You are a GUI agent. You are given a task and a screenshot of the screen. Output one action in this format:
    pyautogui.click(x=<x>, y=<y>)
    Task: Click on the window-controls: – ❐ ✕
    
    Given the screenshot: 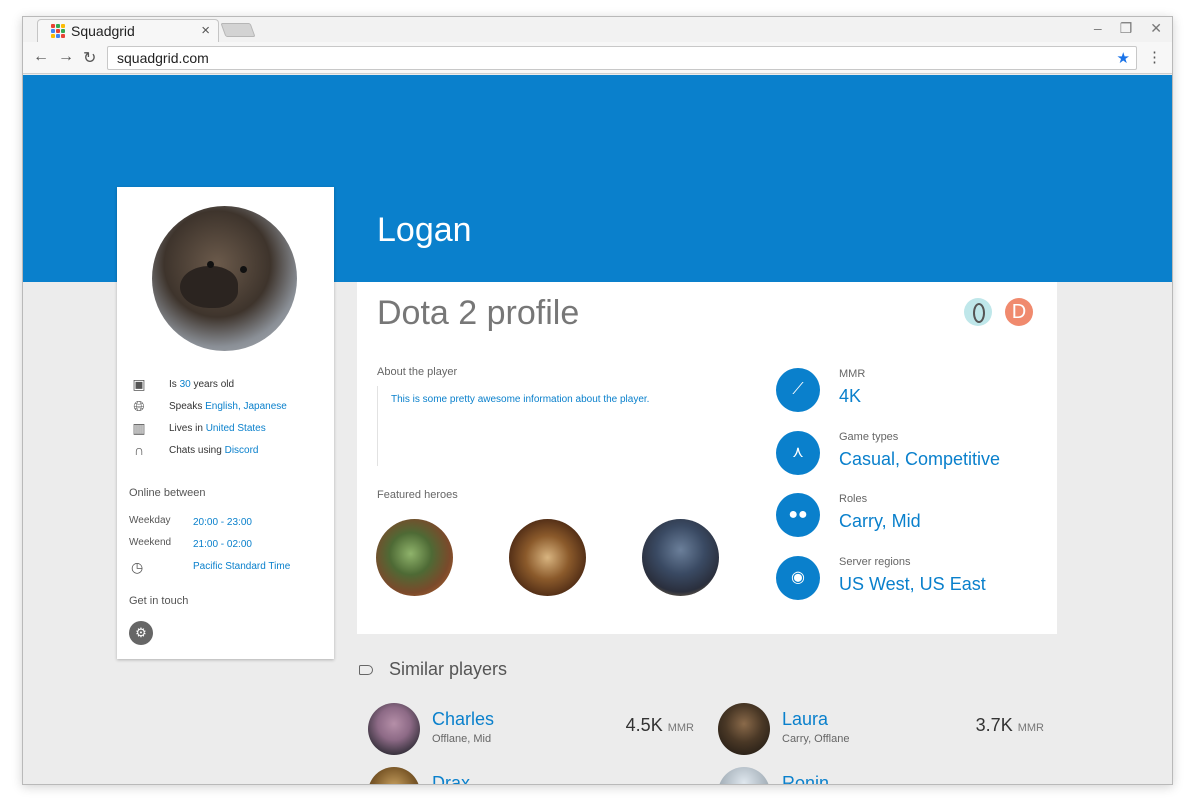 What is the action you would take?
    pyautogui.click(x=1128, y=28)
    